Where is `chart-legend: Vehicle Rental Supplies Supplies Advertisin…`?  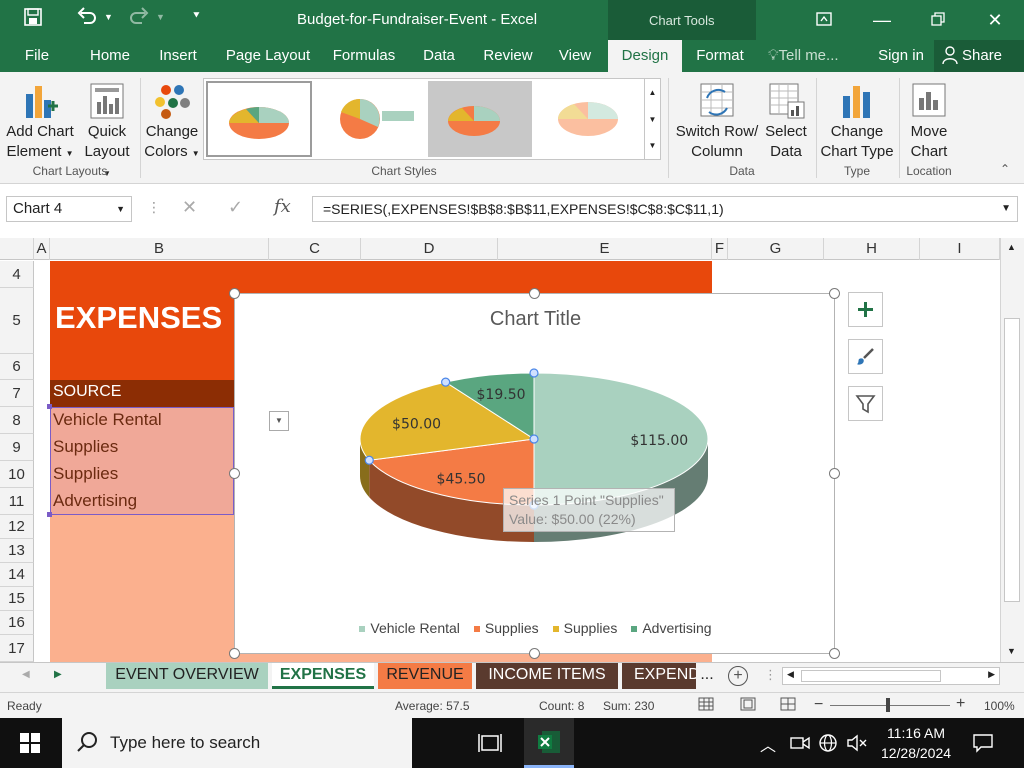
chart-legend: Vehicle Rental Supplies Supplies Advertisin… is located at coordinates (535, 628).